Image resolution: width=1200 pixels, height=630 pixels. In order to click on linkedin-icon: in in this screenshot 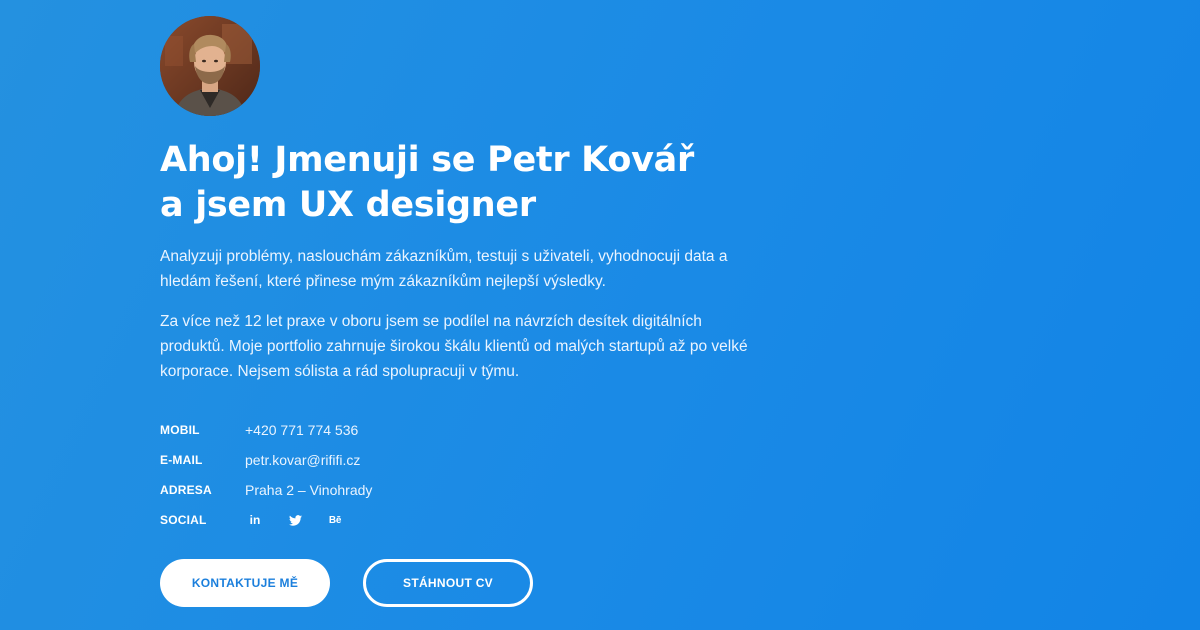, I will do `click(255, 520)`.